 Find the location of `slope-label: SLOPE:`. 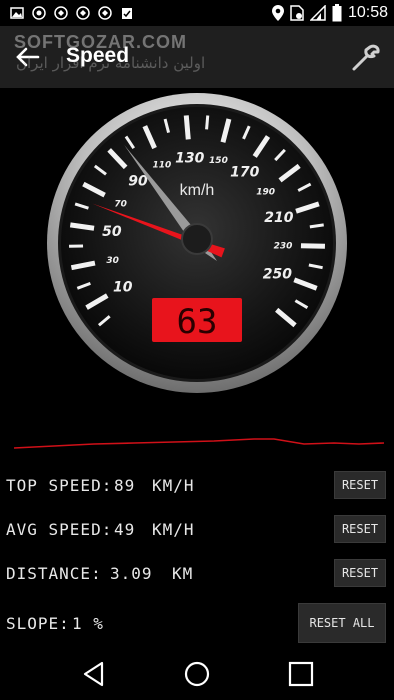

slope-label: SLOPE: is located at coordinates (38, 623).